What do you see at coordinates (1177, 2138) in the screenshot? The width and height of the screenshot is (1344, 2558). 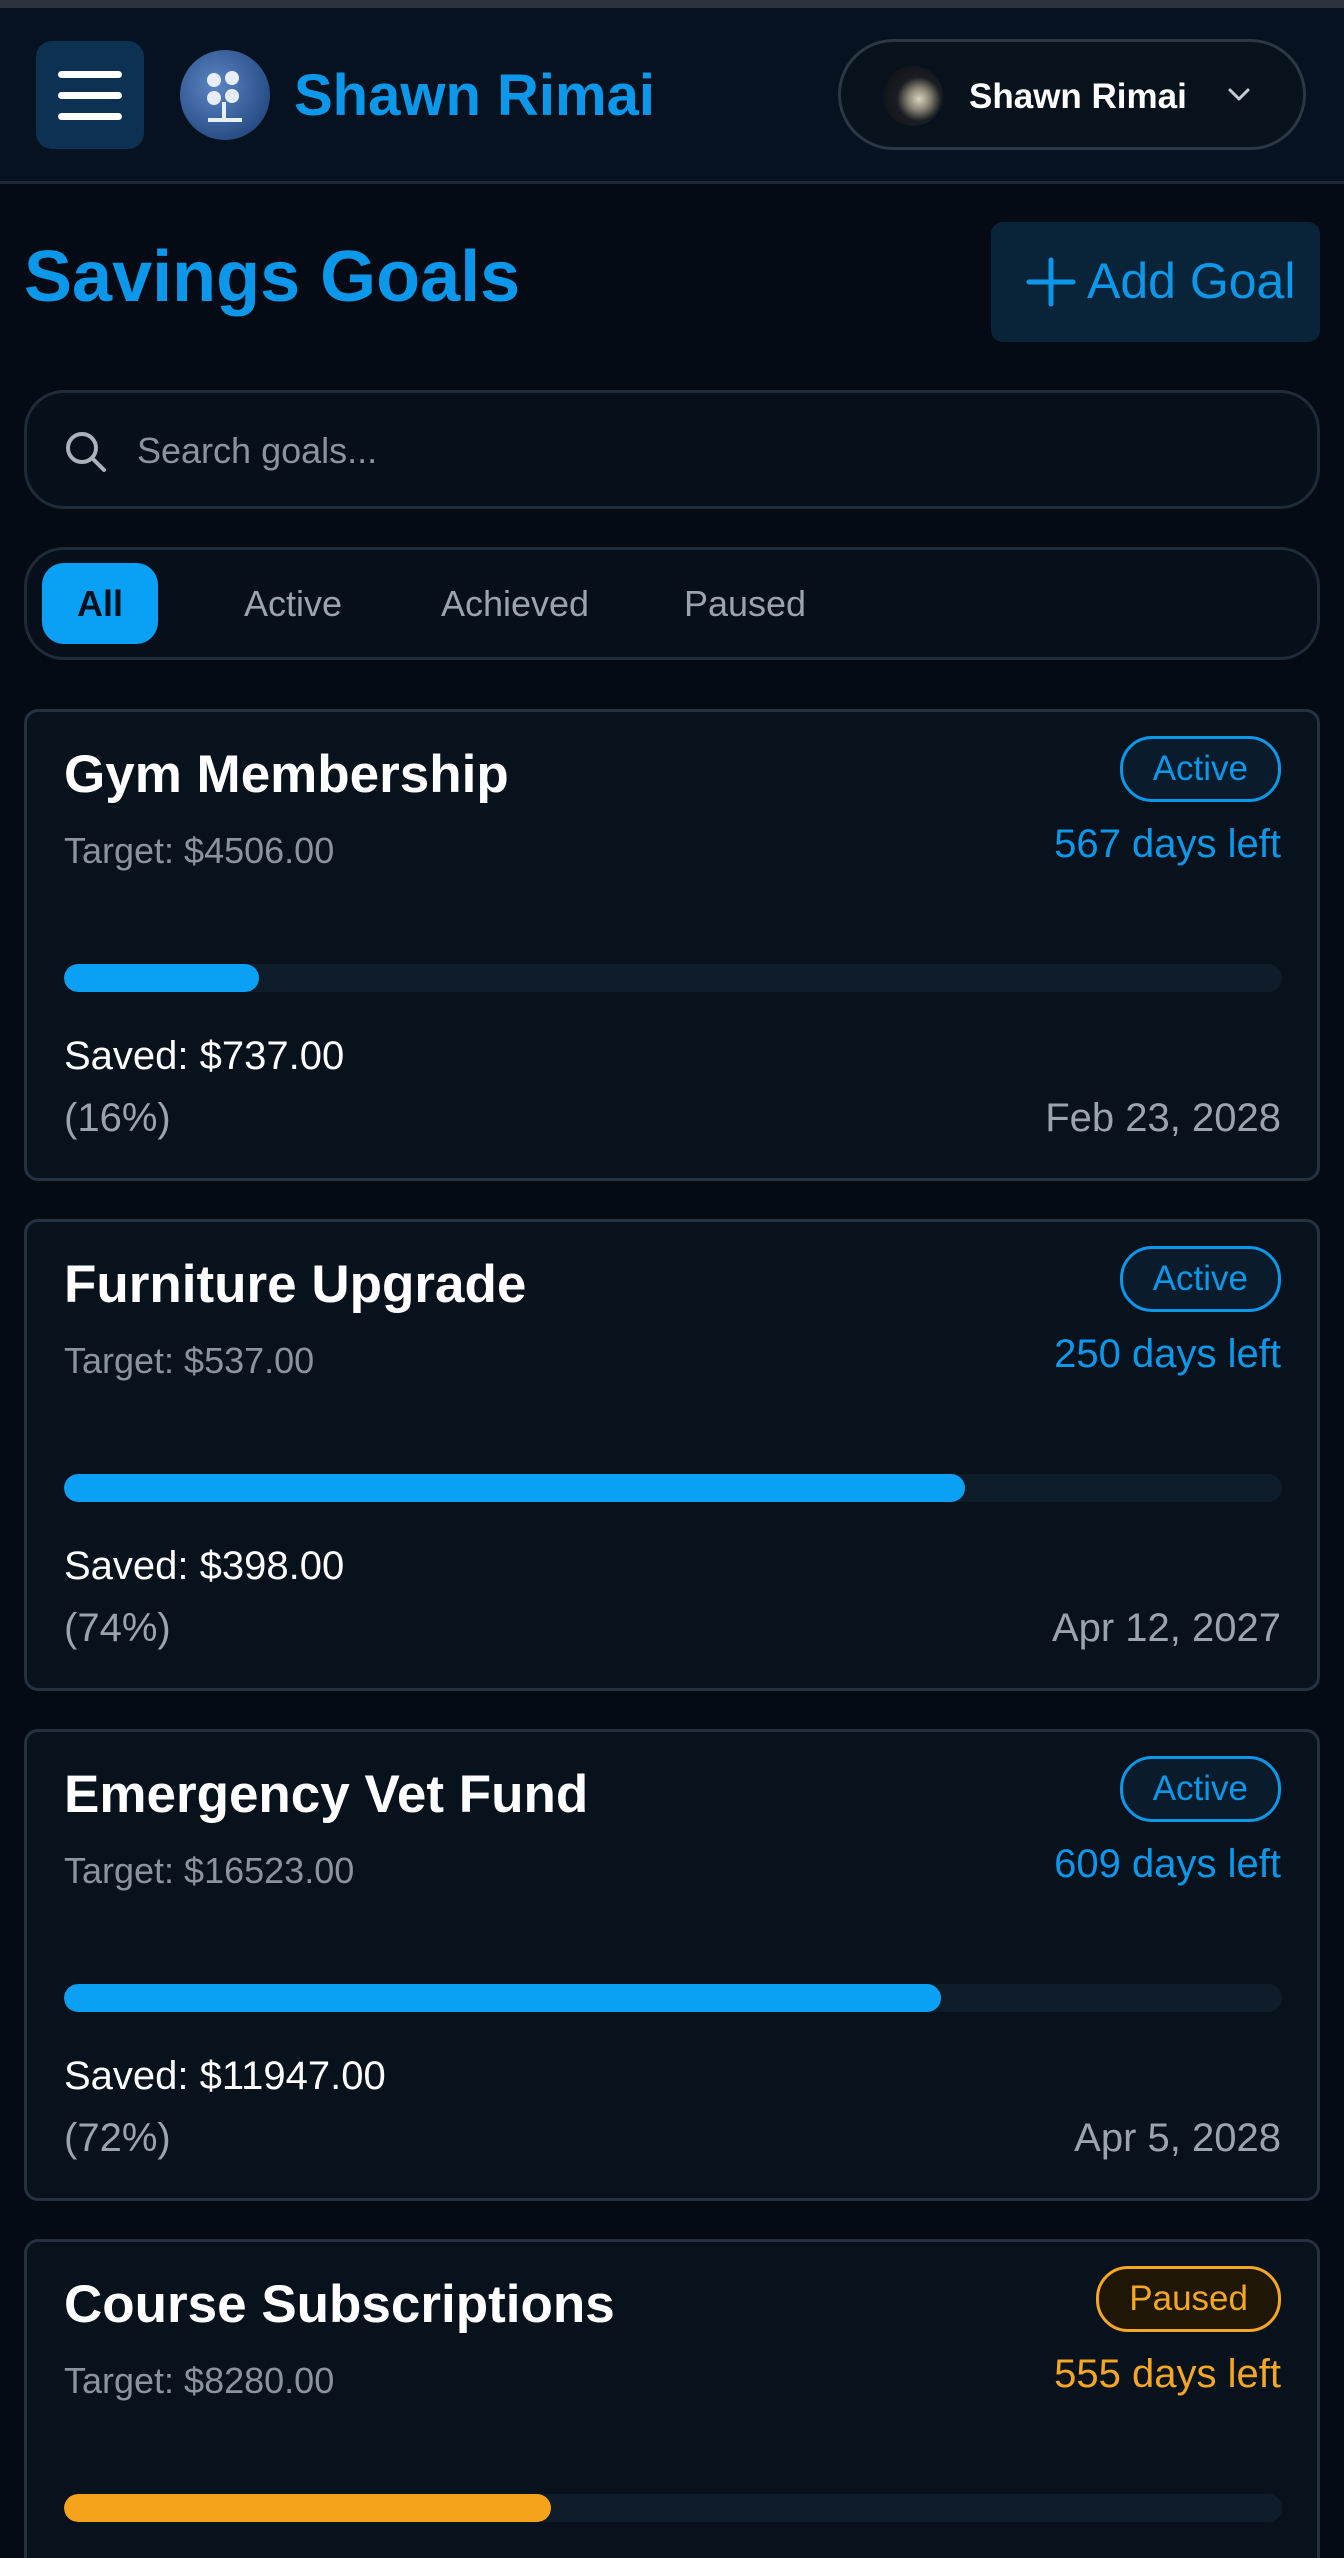 I see `goal-date: Apr 5, 2028` at bounding box center [1177, 2138].